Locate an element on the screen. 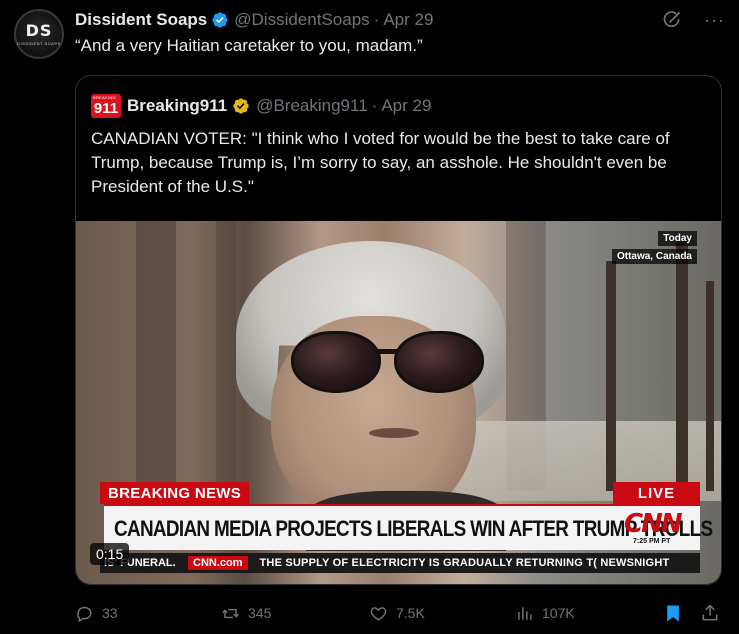 The height and width of the screenshot is (634, 739). repost-button: 345 is located at coordinates (246, 613).